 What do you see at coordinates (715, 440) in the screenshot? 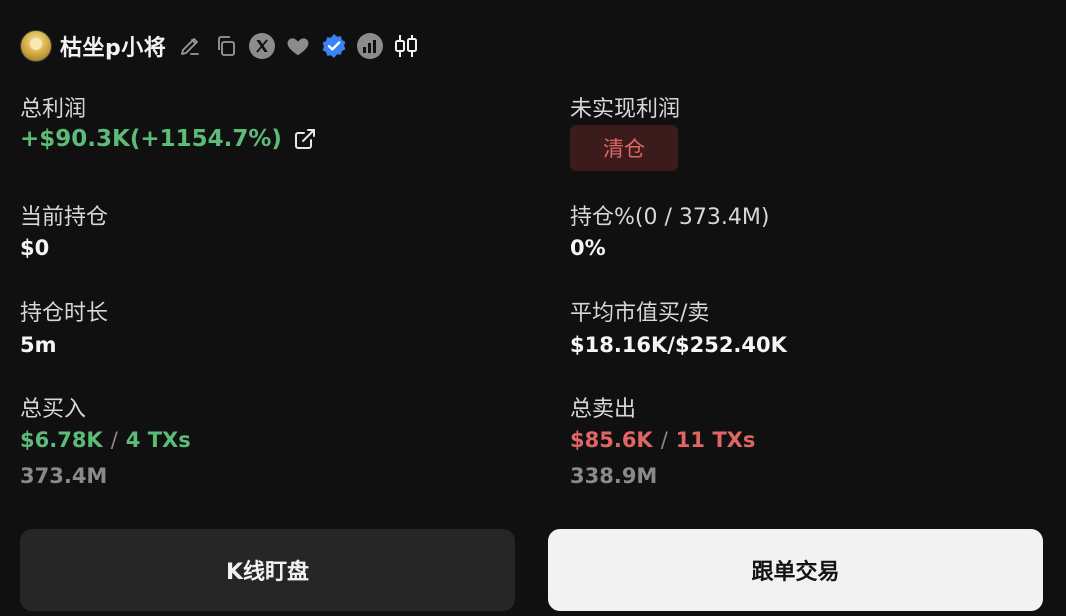
I see `total-sell-txs: 11 TXs` at bounding box center [715, 440].